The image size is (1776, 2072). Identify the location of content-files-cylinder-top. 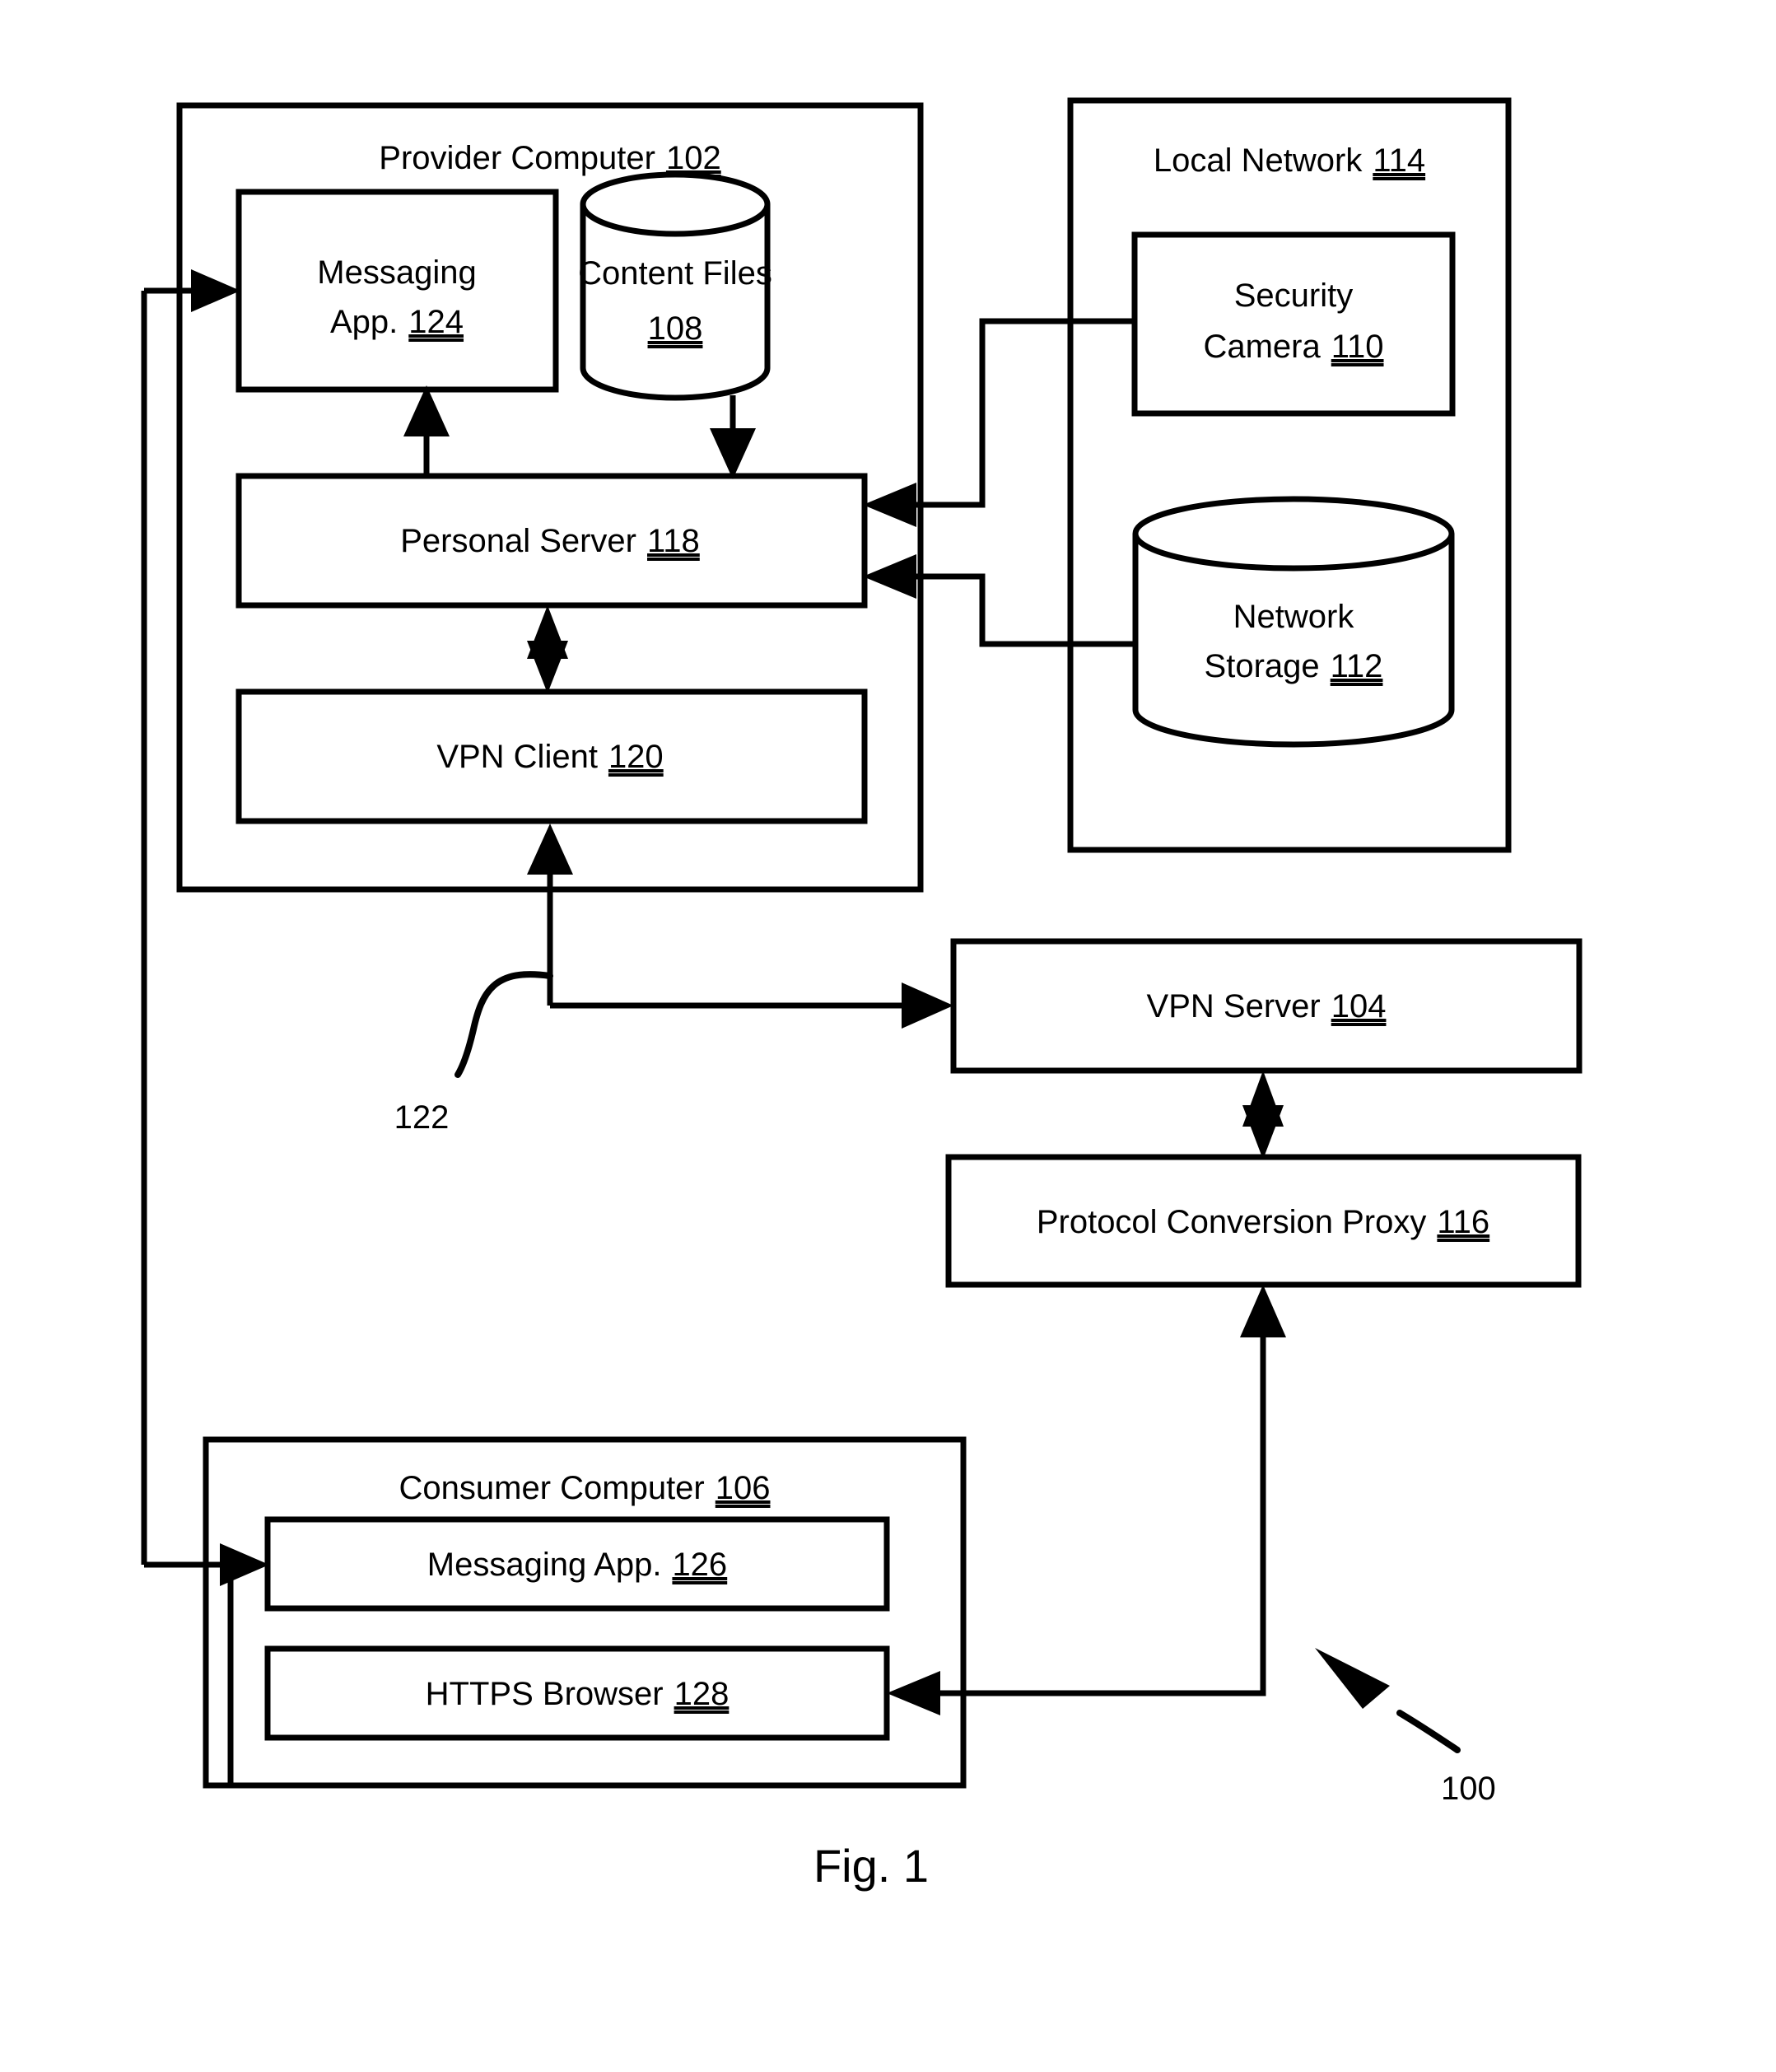
(675, 204).